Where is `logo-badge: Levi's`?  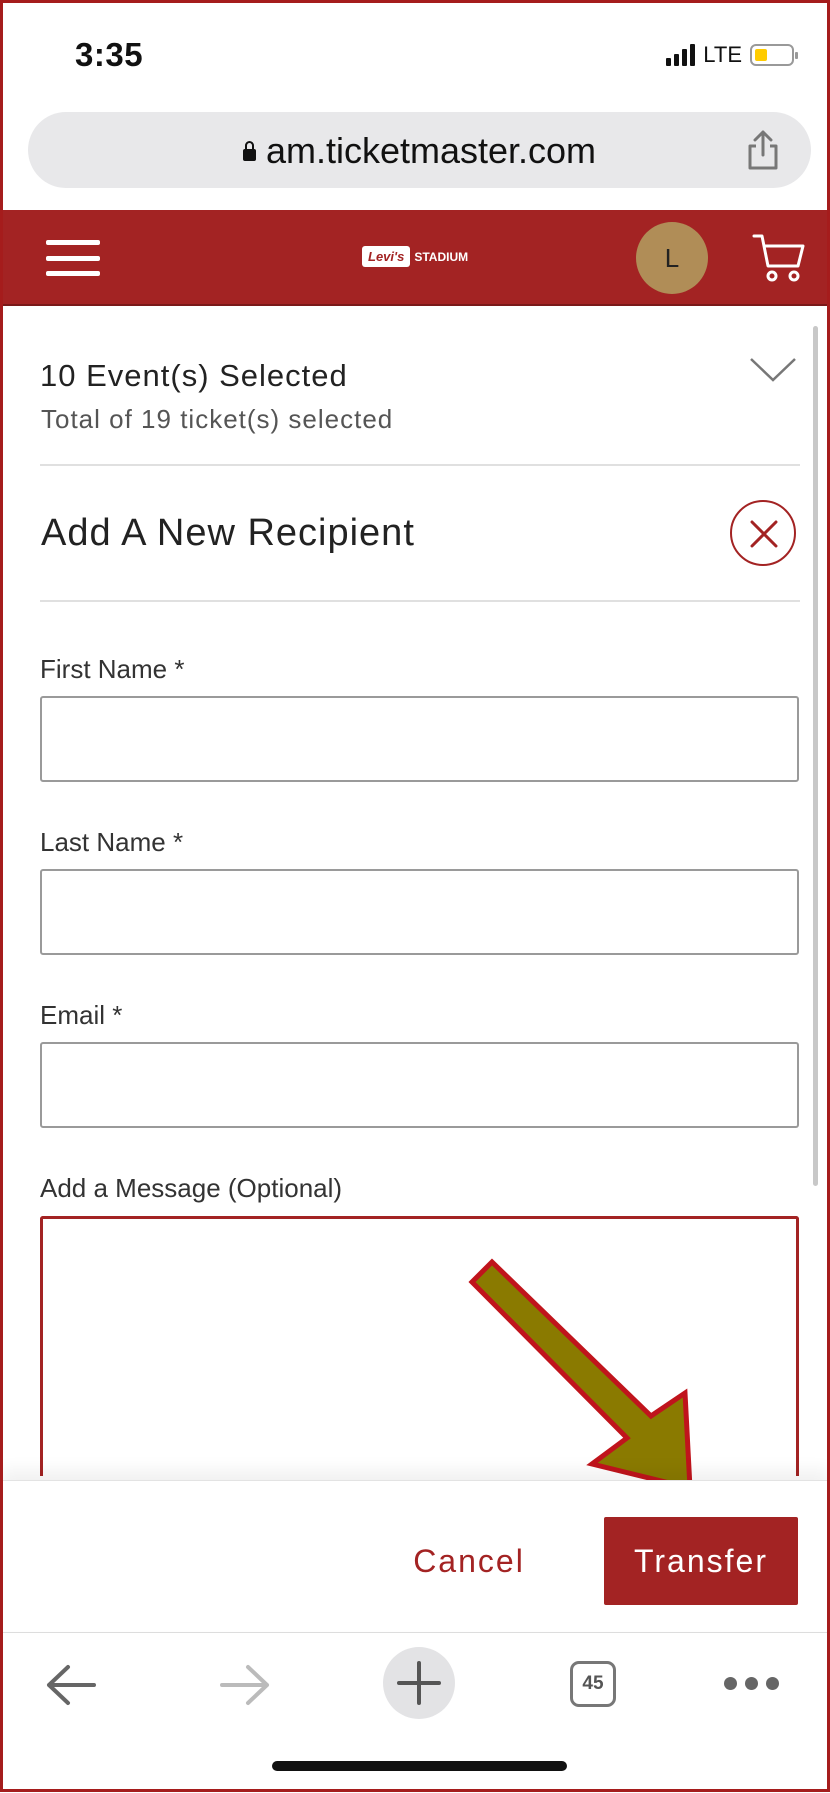
logo-badge: Levi's is located at coordinates (386, 256).